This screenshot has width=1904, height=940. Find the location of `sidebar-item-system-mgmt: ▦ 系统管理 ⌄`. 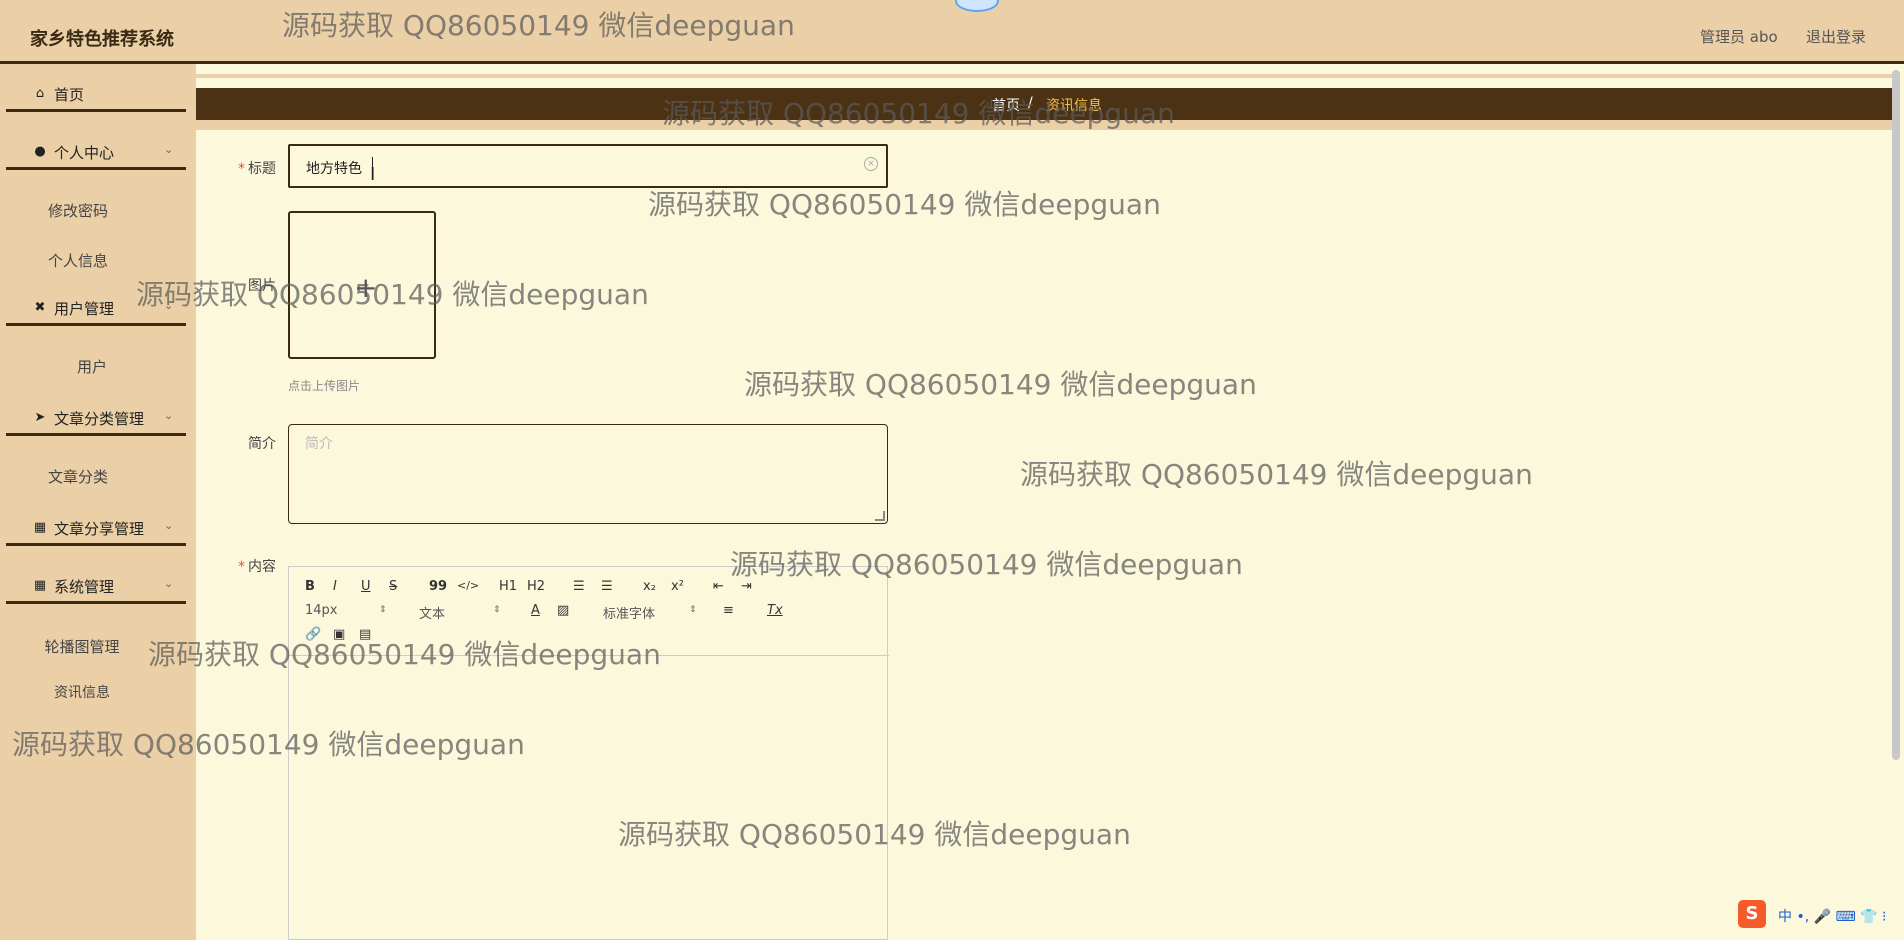

sidebar-item-system-mgmt: ▦ 系统管理 ⌄ is located at coordinates (96, 586).